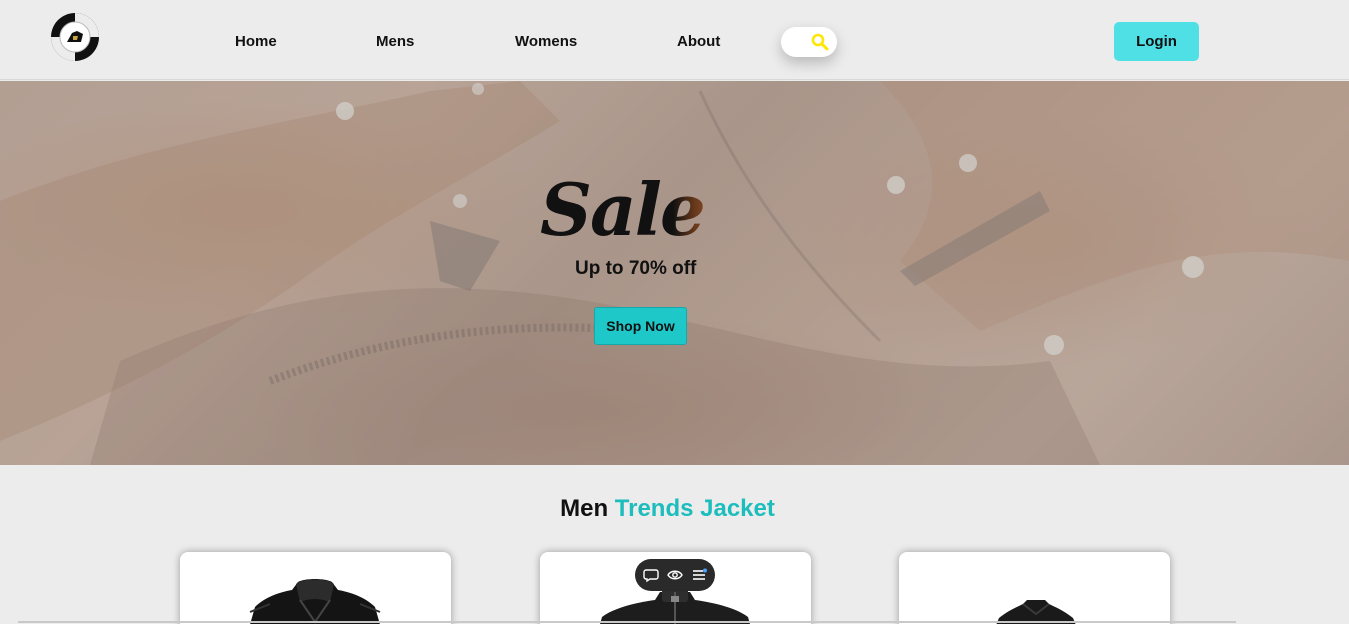  What do you see at coordinates (635, 210) in the screenshot?
I see `sale-title: Sale` at bounding box center [635, 210].